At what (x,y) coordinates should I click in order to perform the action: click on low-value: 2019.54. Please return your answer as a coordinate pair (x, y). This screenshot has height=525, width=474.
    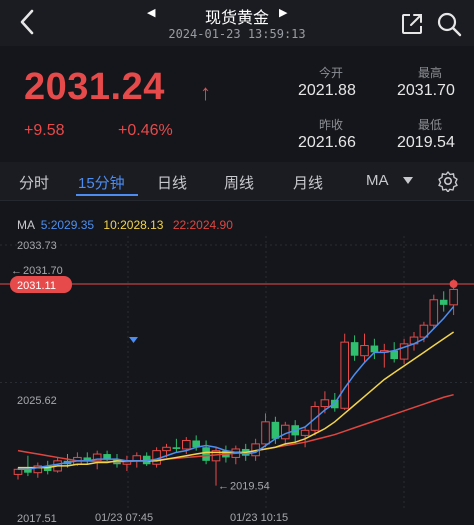
    Looking at the image, I should click on (426, 142).